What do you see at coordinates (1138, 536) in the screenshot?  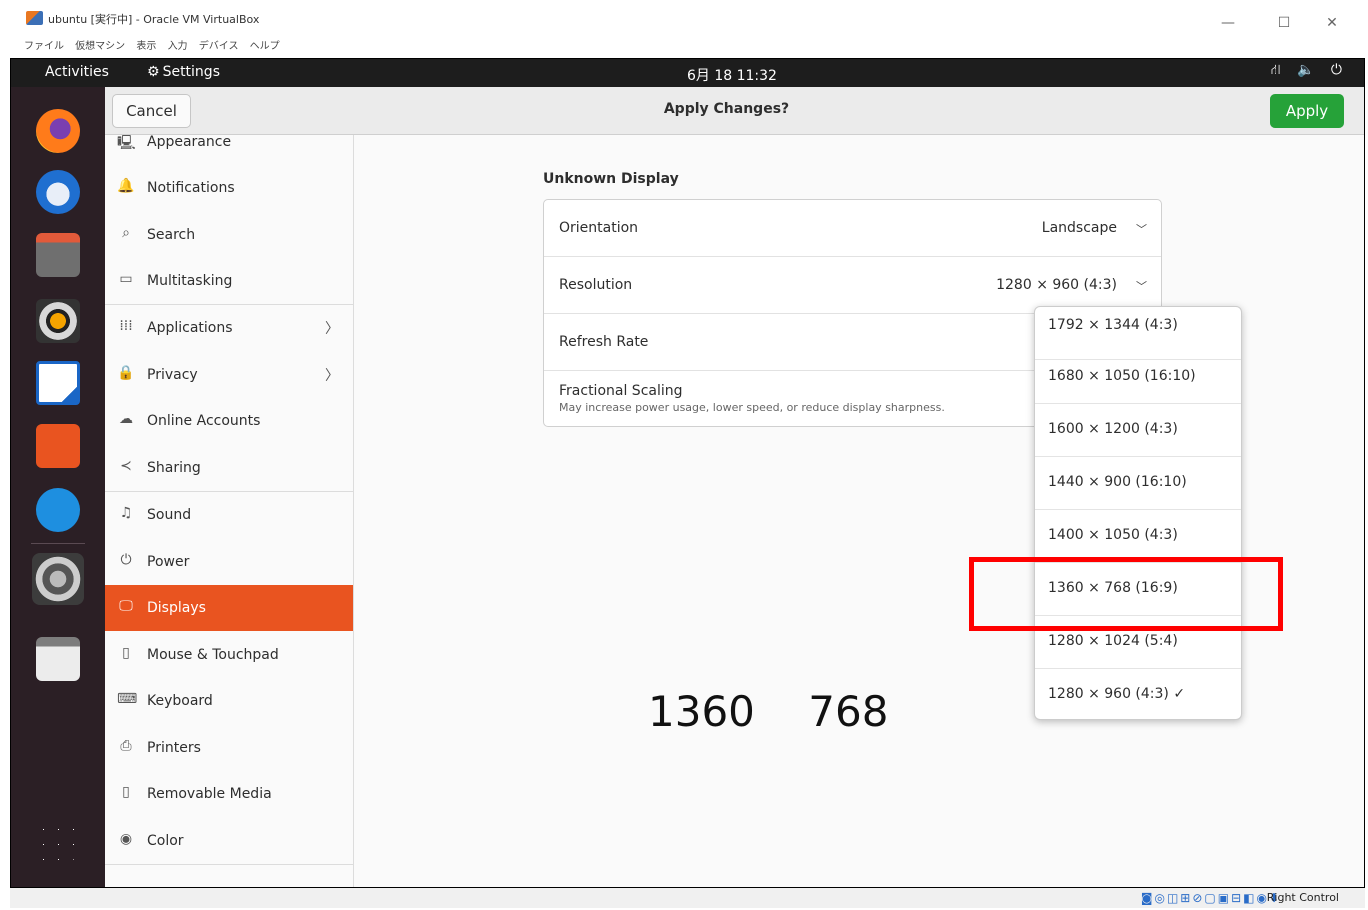 I see `resolution-option: 1400 × 1050 (4:3)` at bounding box center [1138, 536].